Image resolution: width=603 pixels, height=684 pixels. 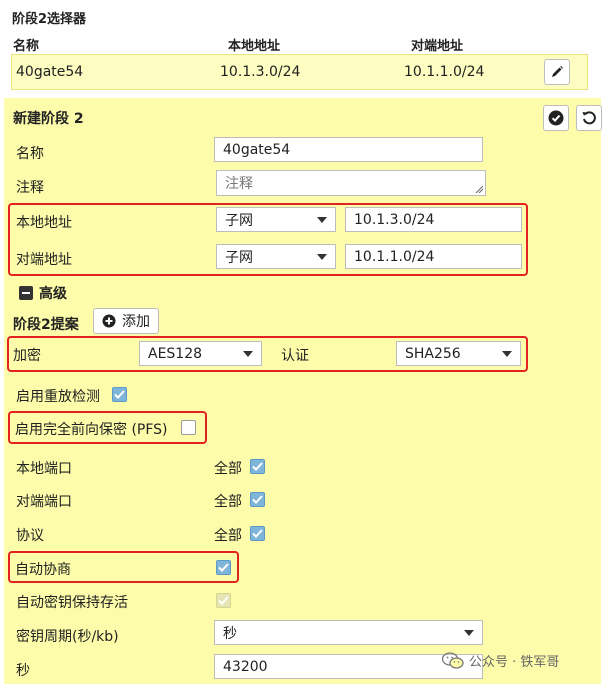 What do you see at coordinates (30, 154) in the screenshot?
I see `name-label: 名称` at bounding box center [30, 154].